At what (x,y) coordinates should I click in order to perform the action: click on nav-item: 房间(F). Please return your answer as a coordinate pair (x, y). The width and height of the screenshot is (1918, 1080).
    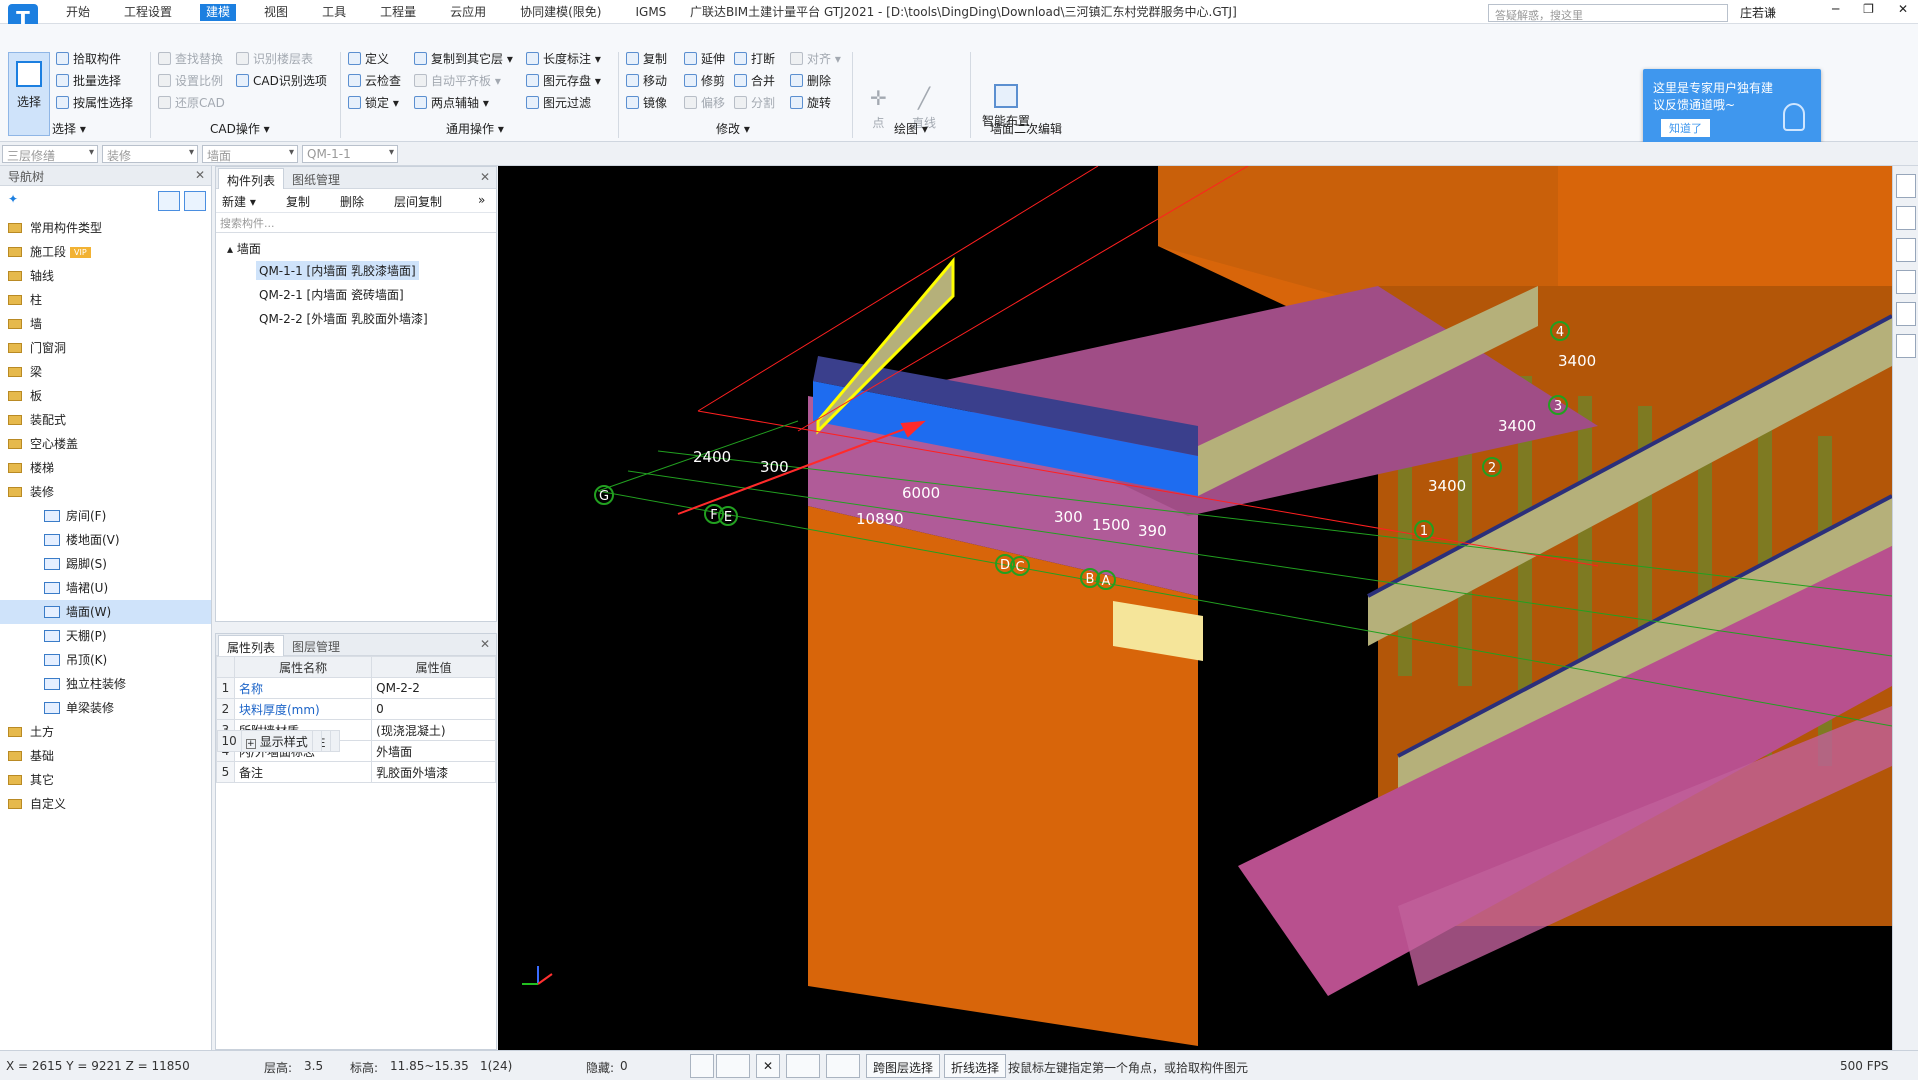
    Looking at the image, I should click on (105, 516).